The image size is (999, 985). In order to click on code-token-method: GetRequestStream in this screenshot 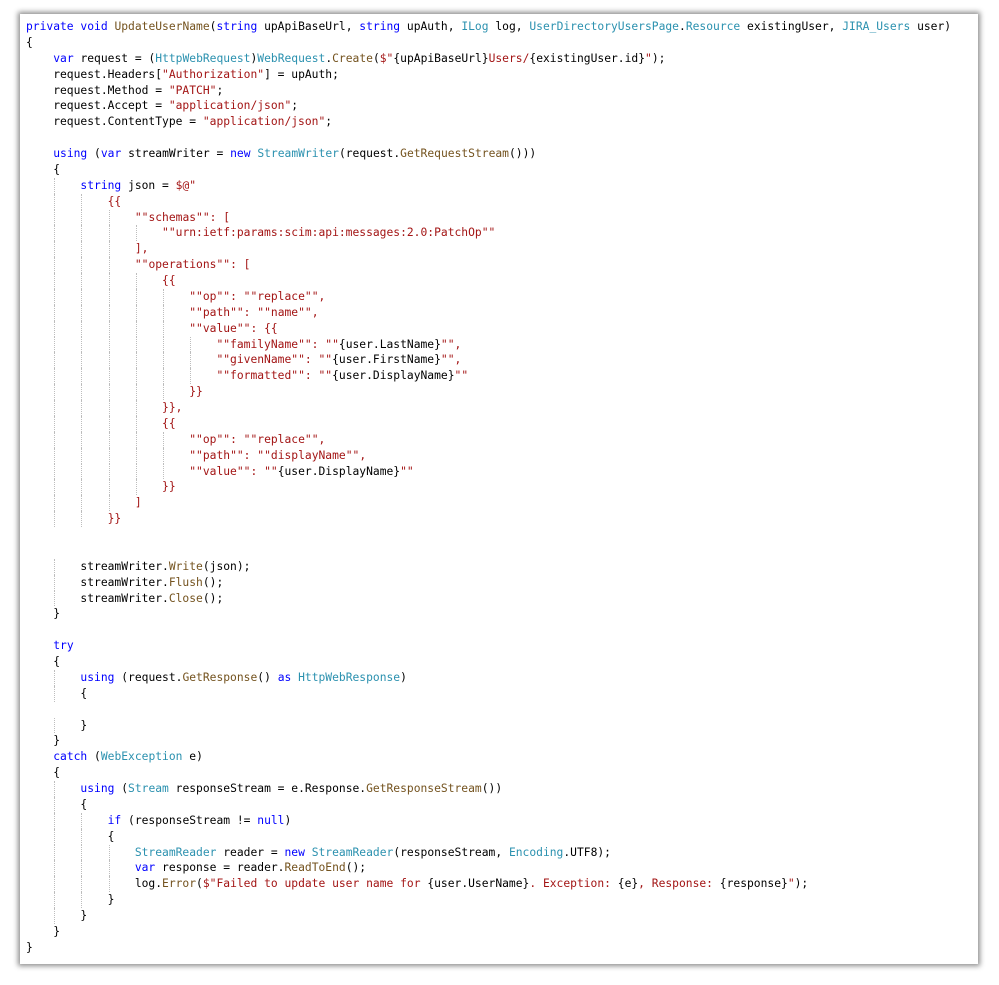, I will do `click(454, 153)`.